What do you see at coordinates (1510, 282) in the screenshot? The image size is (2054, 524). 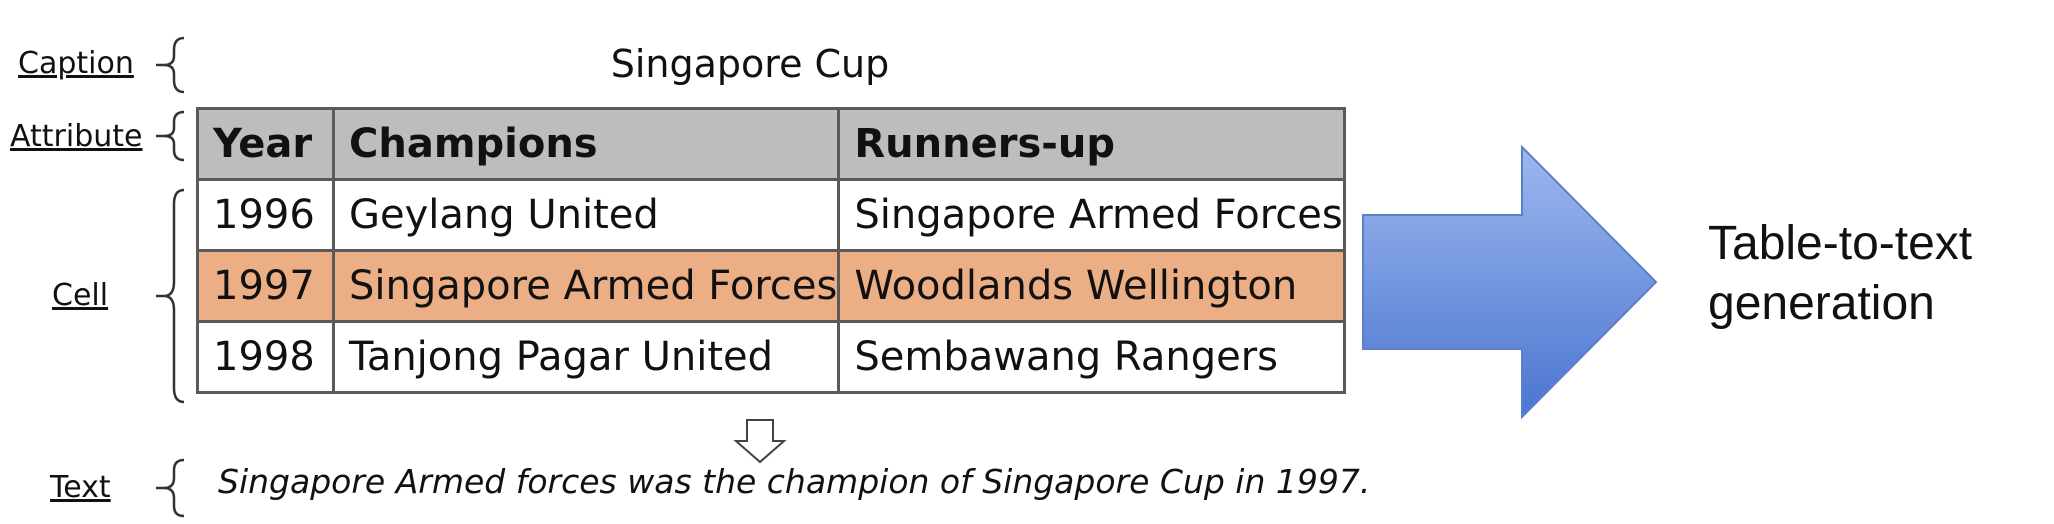 I see `right-arrow-icon` at bounding box center [1510, 282].